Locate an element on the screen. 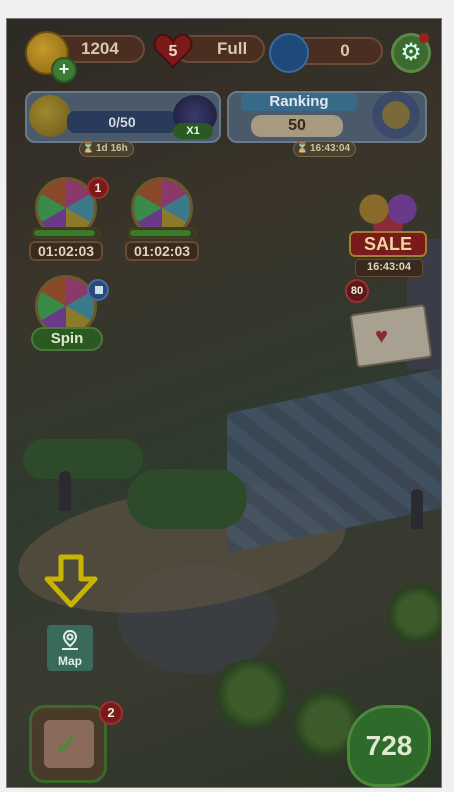 The image size is (454, 792). tiled-floor is located at coordinates (334, 459).